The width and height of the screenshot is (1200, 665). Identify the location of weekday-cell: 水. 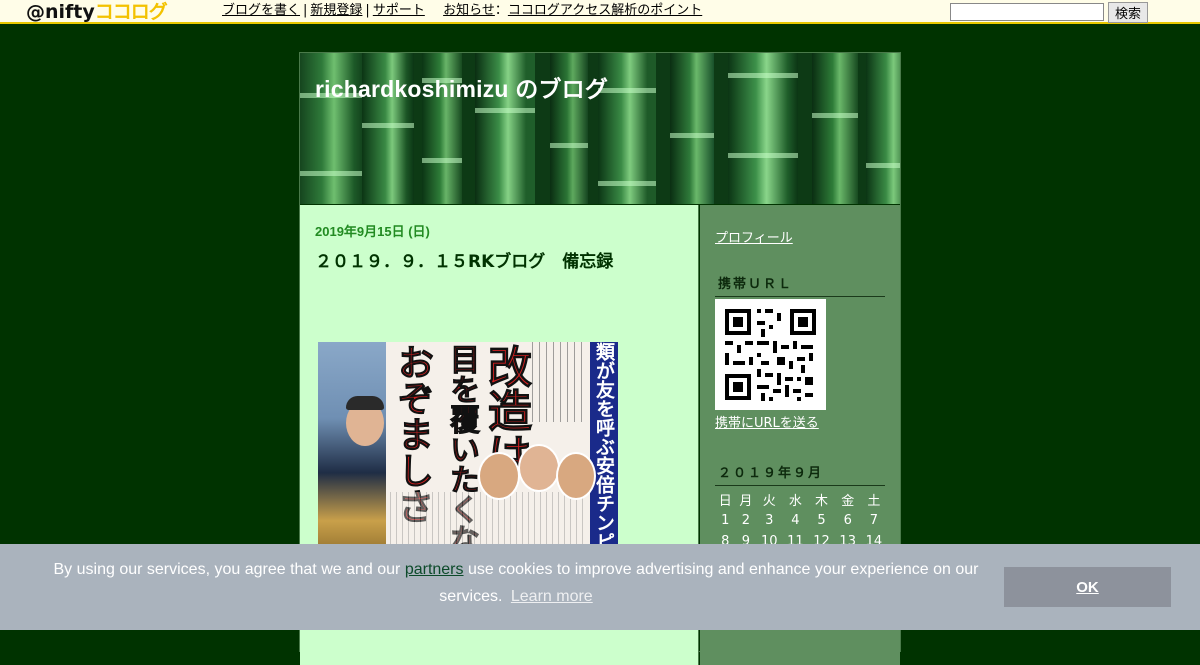
(795, 501).